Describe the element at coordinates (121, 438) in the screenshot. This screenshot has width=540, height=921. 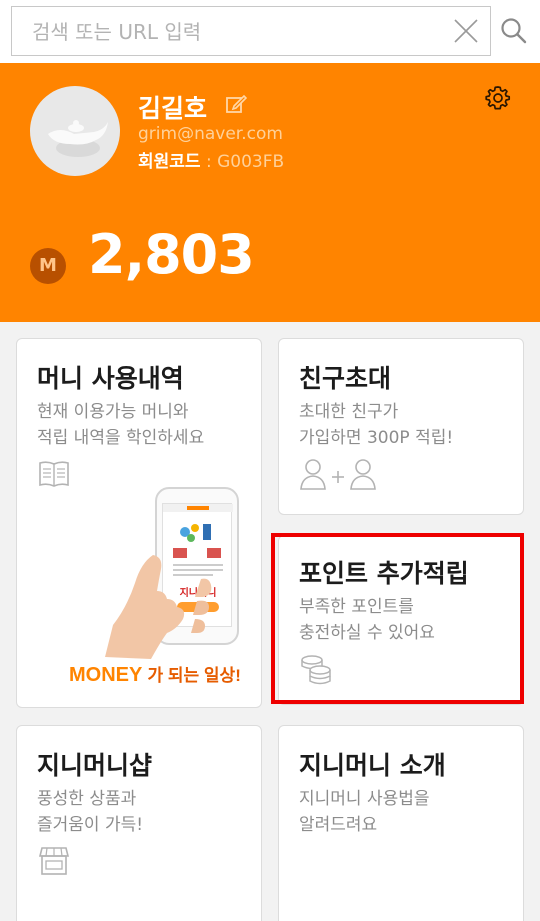
I see `card-desc-line: 적립 내역을 학인하세요` at that location.